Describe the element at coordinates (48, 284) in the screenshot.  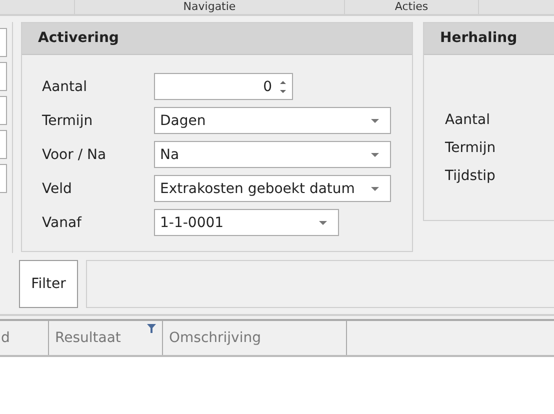
I see `filter-button: Filter` at that location.